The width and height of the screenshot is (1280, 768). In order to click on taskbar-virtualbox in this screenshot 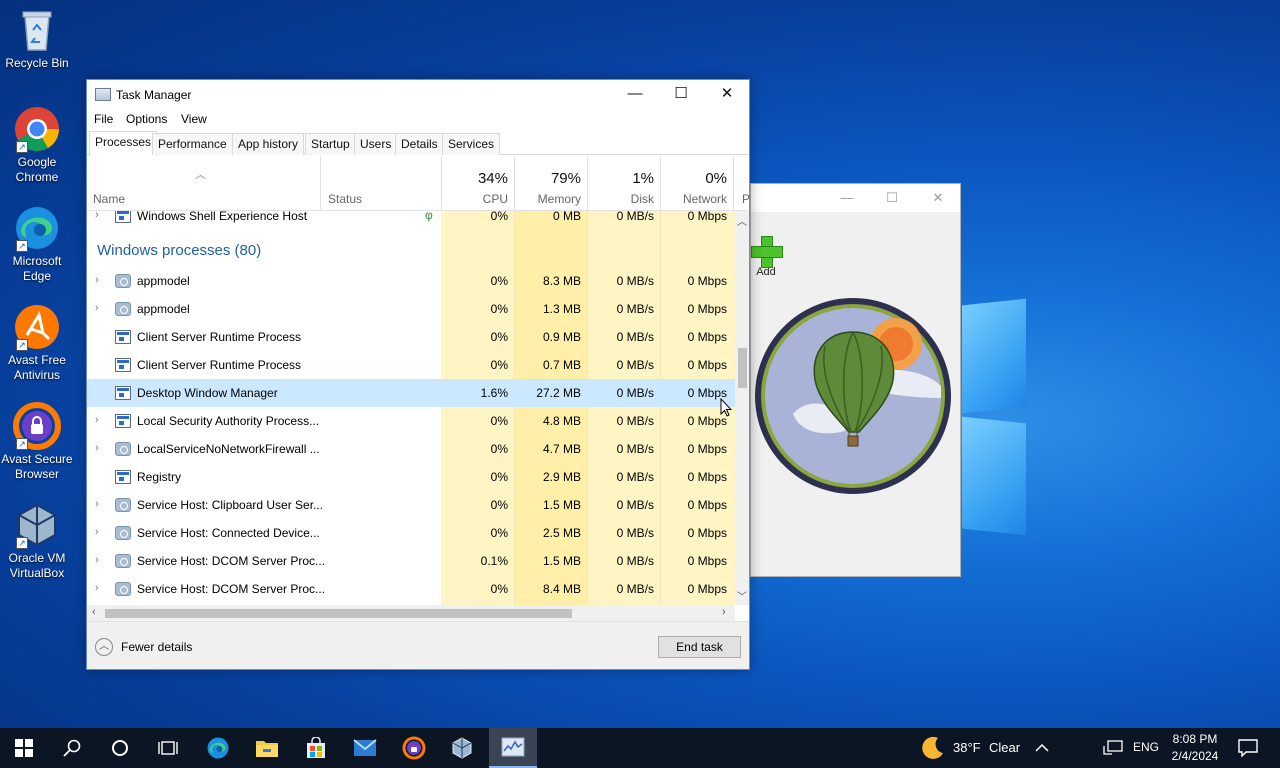, I will do `click(462, 748)`.